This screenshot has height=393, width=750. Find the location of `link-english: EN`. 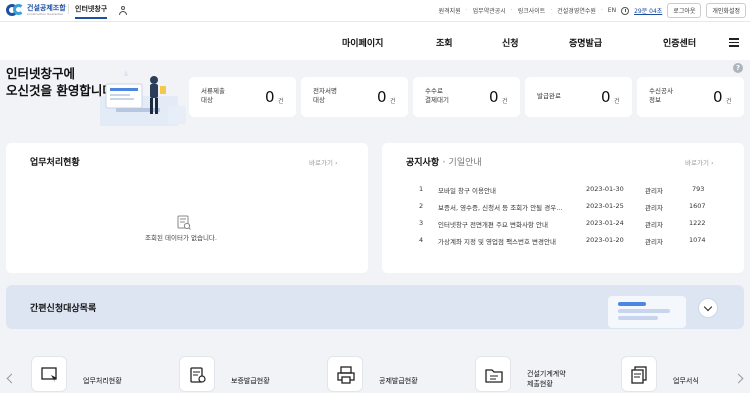

link-english: EN is located at coordinates (612, 10).